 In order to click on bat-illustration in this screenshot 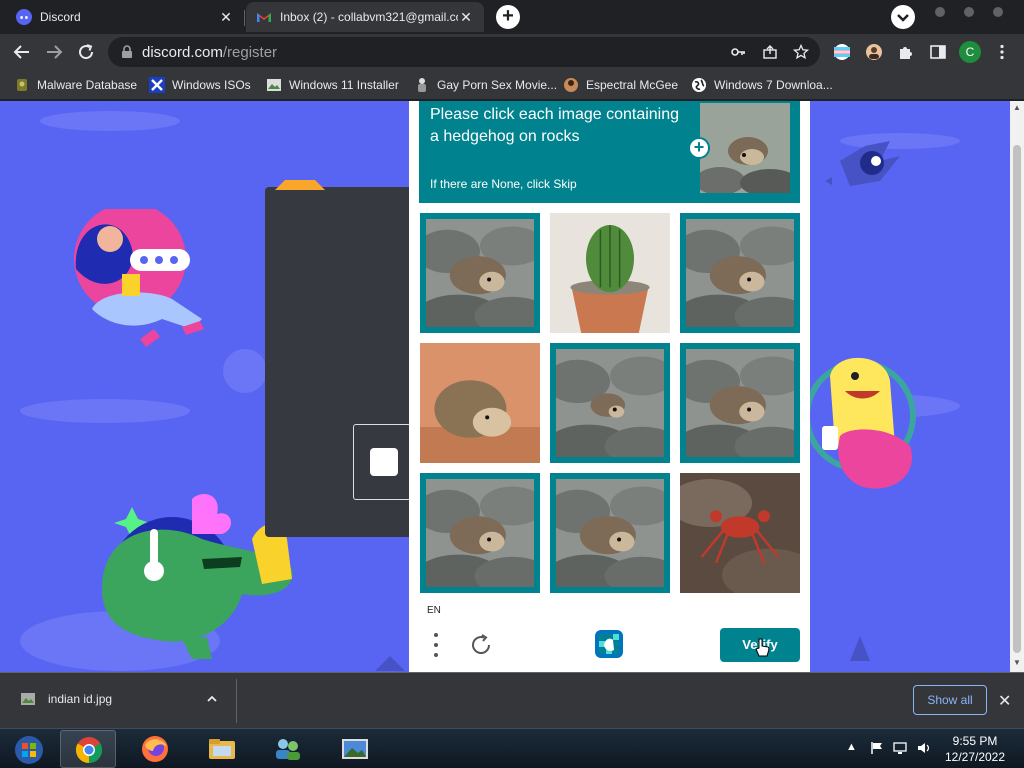, I will do `click(862, 163)`.